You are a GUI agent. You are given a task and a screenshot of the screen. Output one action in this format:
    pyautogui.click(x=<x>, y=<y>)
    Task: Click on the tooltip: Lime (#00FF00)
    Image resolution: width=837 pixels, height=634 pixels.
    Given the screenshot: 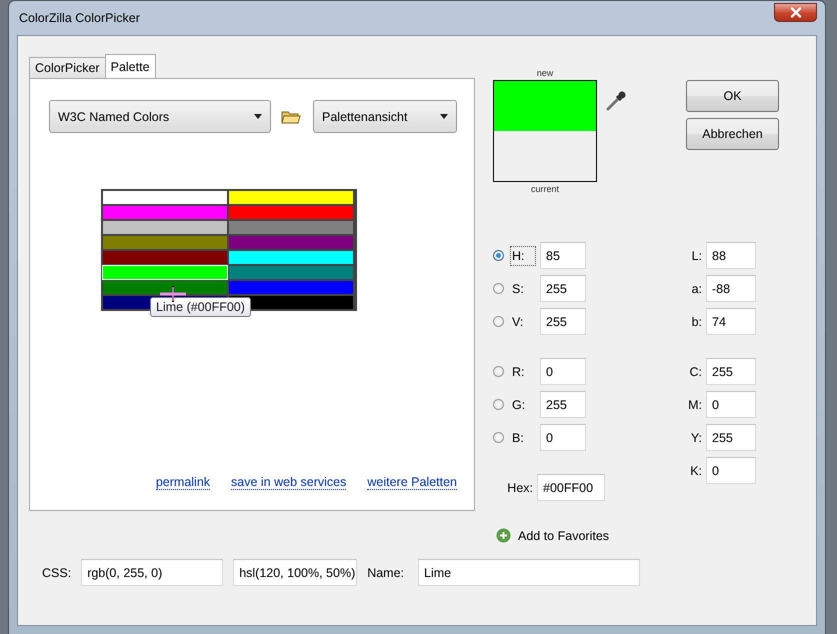 What is the action you would take?
    pyautogui.click(x=200, y=307)
    